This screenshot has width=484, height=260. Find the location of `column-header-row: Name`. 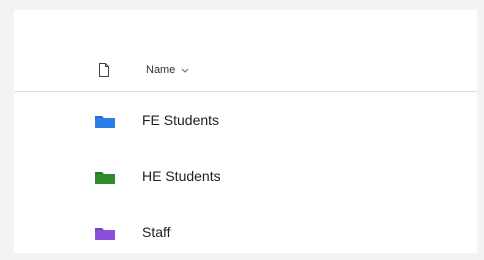

column-header-row: Name is located at coordinates (245, 70).